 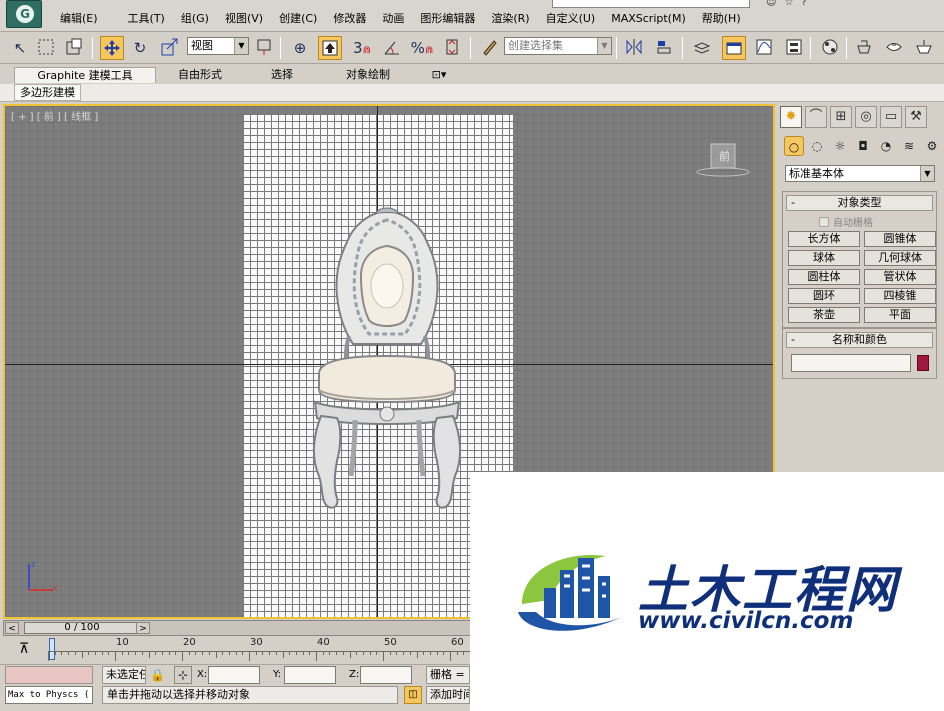 What do you see at coordinates (298, 19) in the screenshot?
I see `menu-create: 创建(C)` at bounding box center [298, 19].